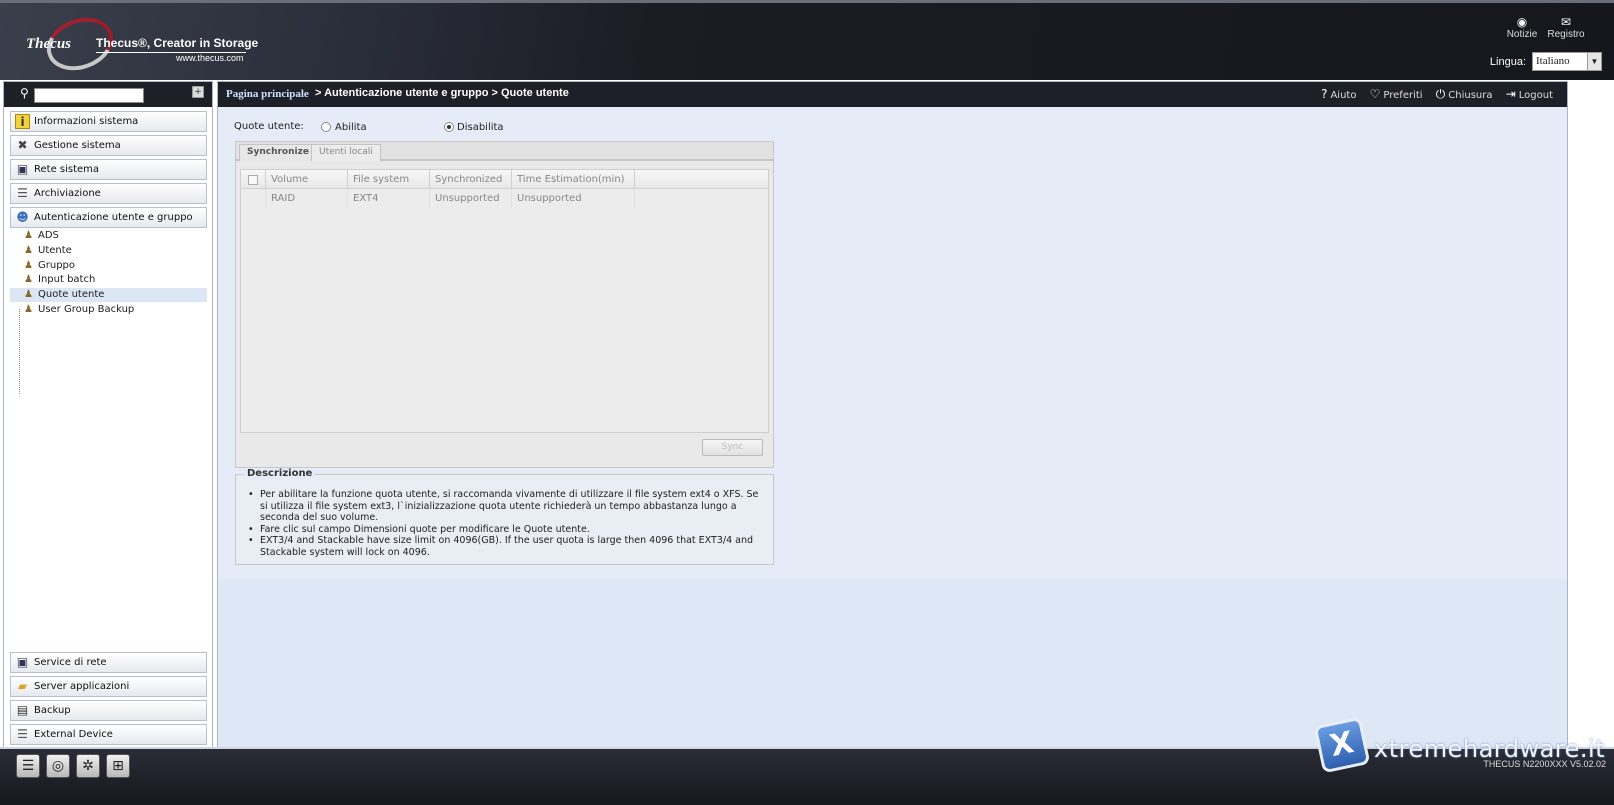  I want to click on log-label: Registro, so click(1566, 34).